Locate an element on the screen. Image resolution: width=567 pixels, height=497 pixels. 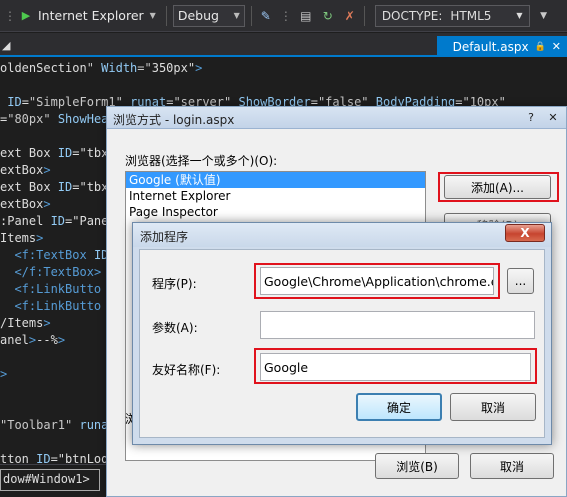
play-icon: ▶ is located at coordinates (26, 16).